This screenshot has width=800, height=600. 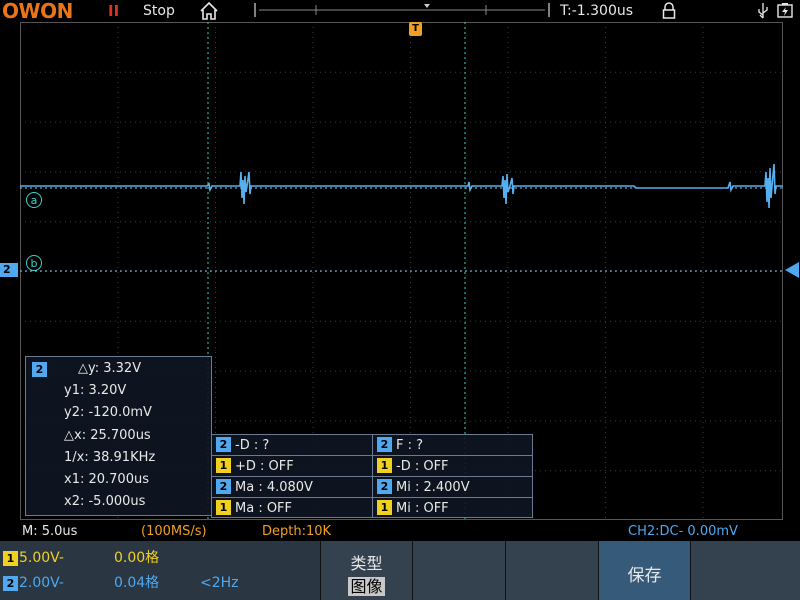 What do you see at coordinates (41, 583) in the screenshot?
I see `ch2-scale: 2.00V-` at bounding box center [41, 583].